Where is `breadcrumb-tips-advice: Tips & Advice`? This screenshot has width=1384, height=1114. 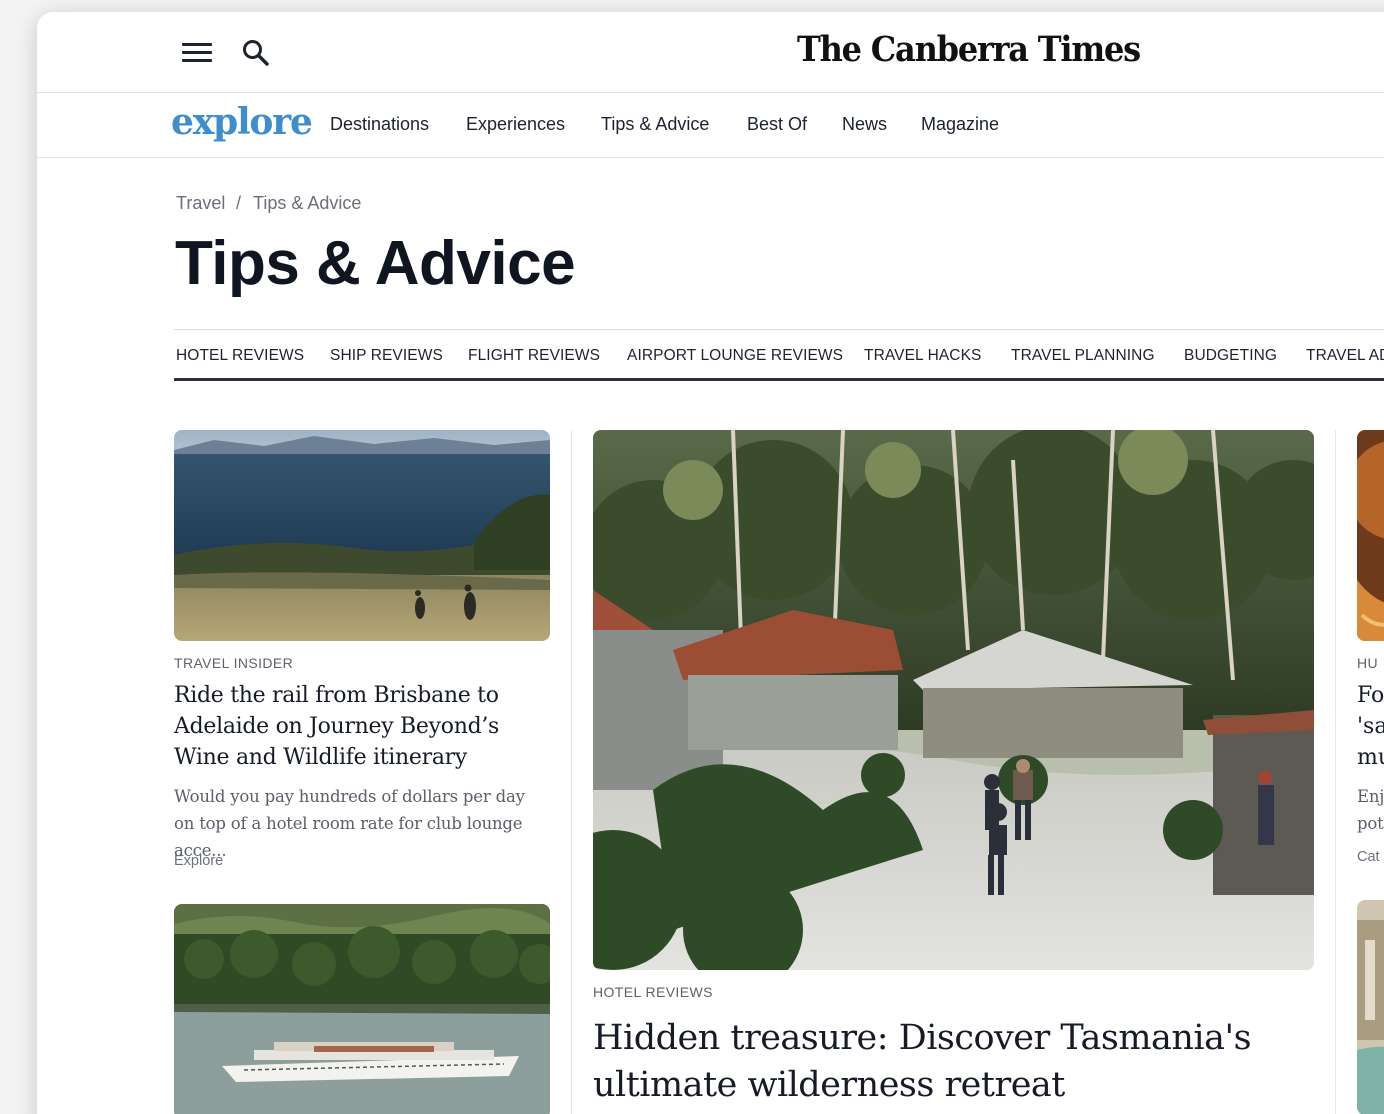
breadcrumb-tips-advice: Tips & Advice is located at coordinates (307, 203).